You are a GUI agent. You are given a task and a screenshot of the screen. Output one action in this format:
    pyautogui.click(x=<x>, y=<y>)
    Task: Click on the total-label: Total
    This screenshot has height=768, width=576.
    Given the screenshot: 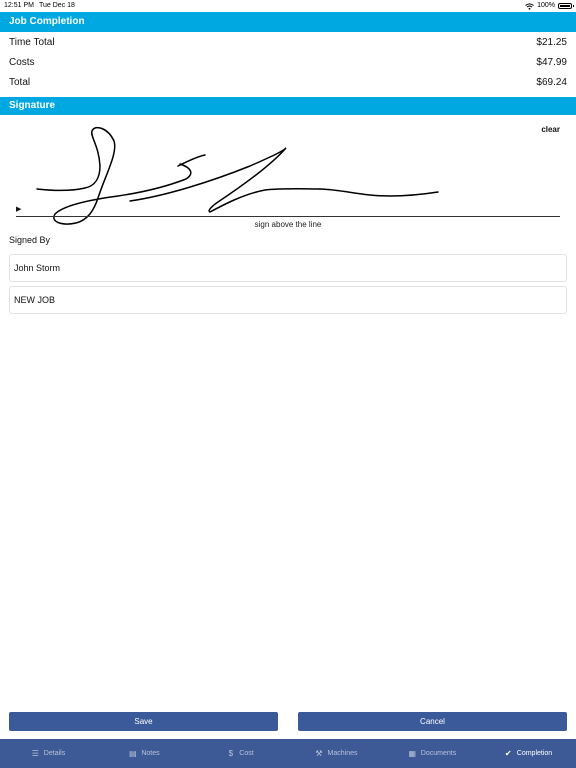 What is the action you would take?
    pyautogui.click(x=20, y=82)
    